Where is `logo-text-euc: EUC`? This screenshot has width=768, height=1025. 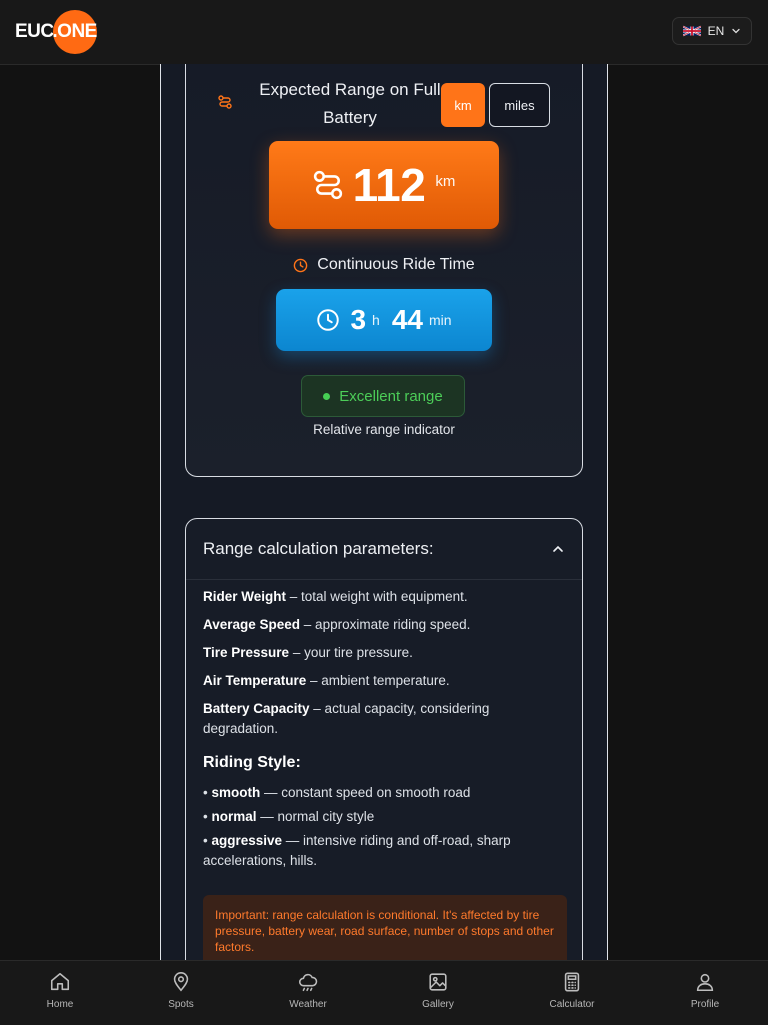
logo-text-euc: EUC is located at coordinates (34, 31).